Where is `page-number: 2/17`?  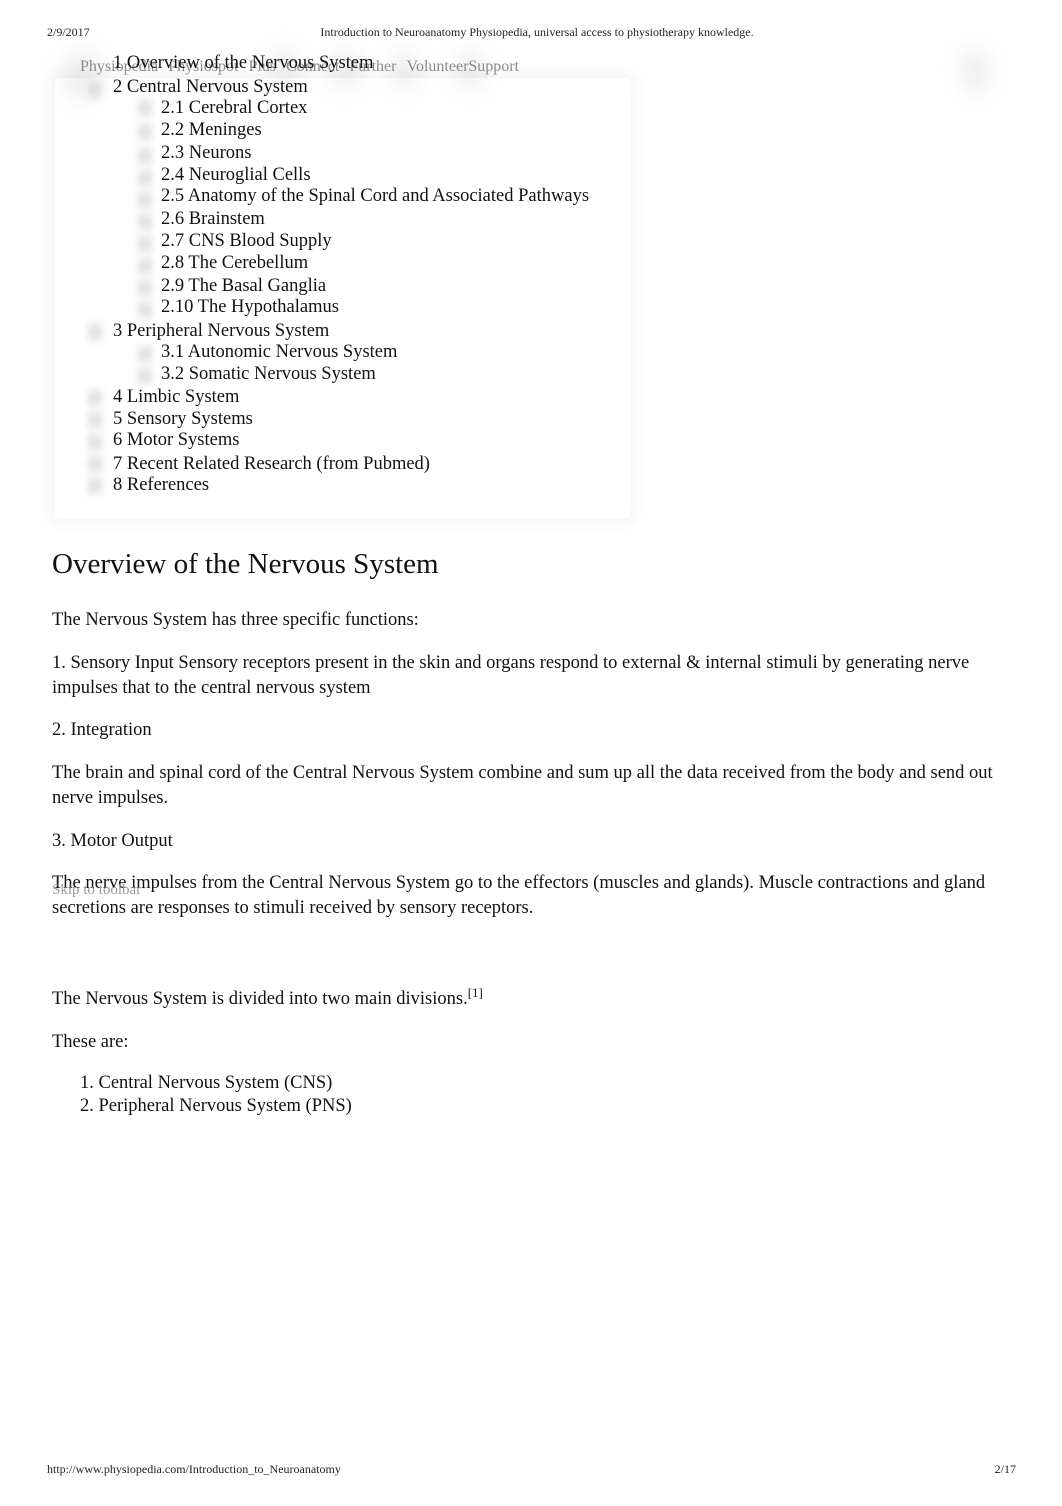 page-number: 2/17 is located at coordinates (1005, 1469).